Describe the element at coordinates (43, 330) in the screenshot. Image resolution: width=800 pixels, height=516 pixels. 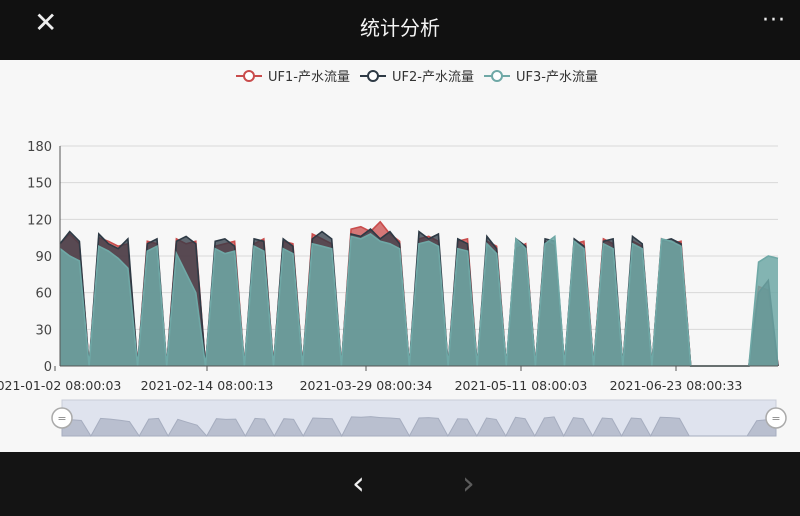
I see `y-tick-label: 30` at that location.